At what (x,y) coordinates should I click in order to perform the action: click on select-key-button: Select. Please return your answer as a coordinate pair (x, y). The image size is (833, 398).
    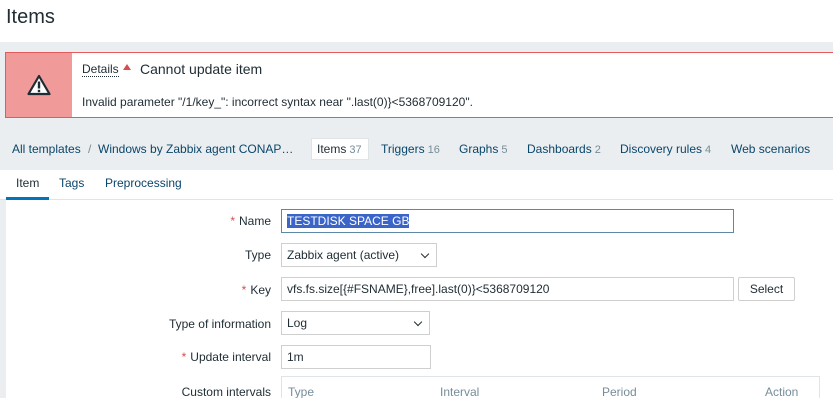
    Looking at the image, I should click on (766, 289).